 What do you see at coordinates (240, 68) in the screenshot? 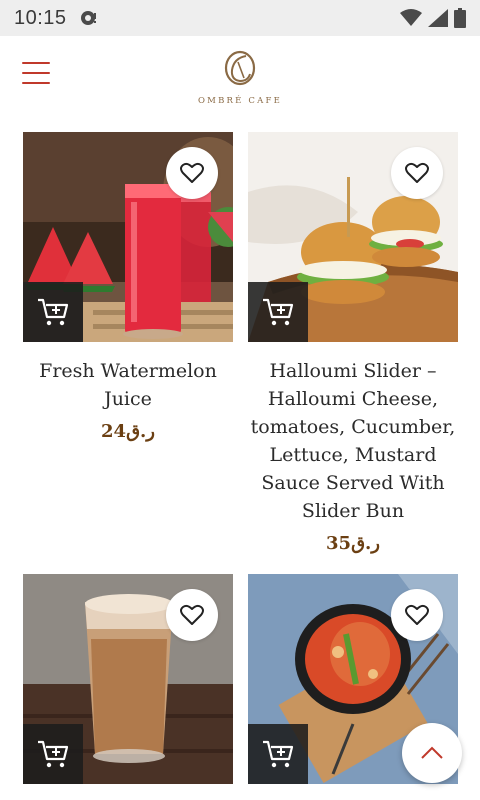
I see `logo-mark-icon` at bounding box center [240, 68].